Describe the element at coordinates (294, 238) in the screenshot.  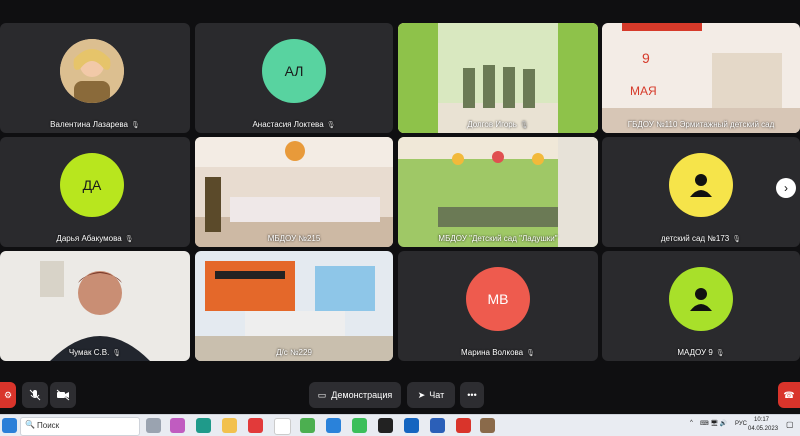
I see `participant-name: МБДОУ №215` at that location.